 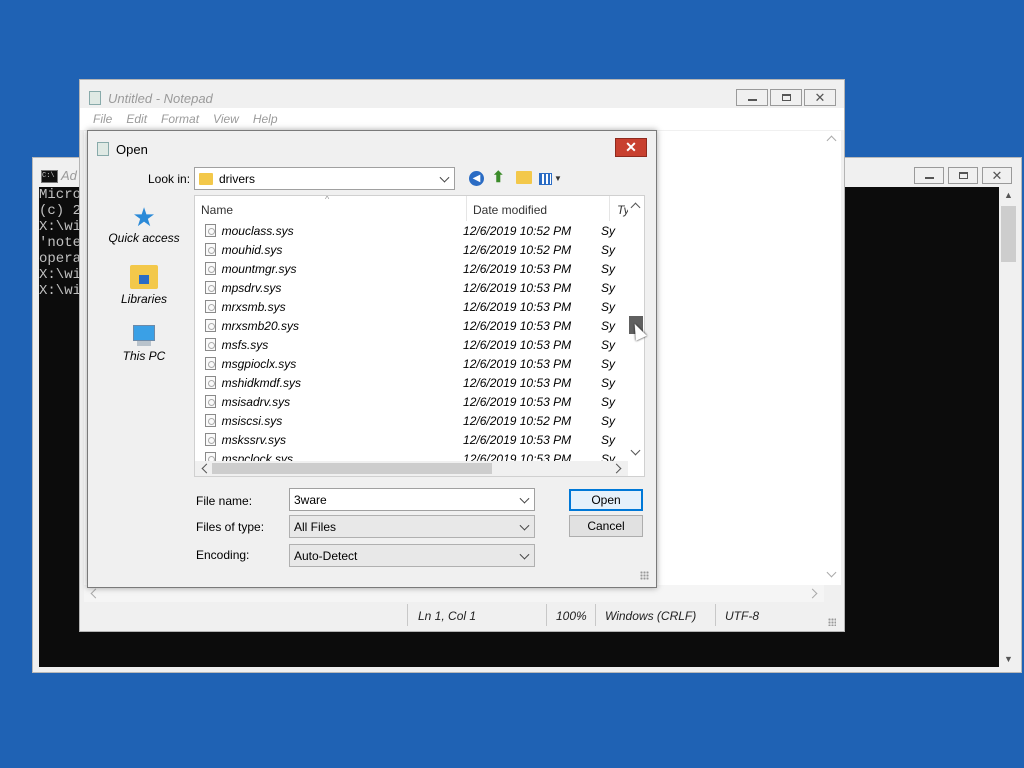 I want to click on menu-view: View, so click(x=226, y=119).